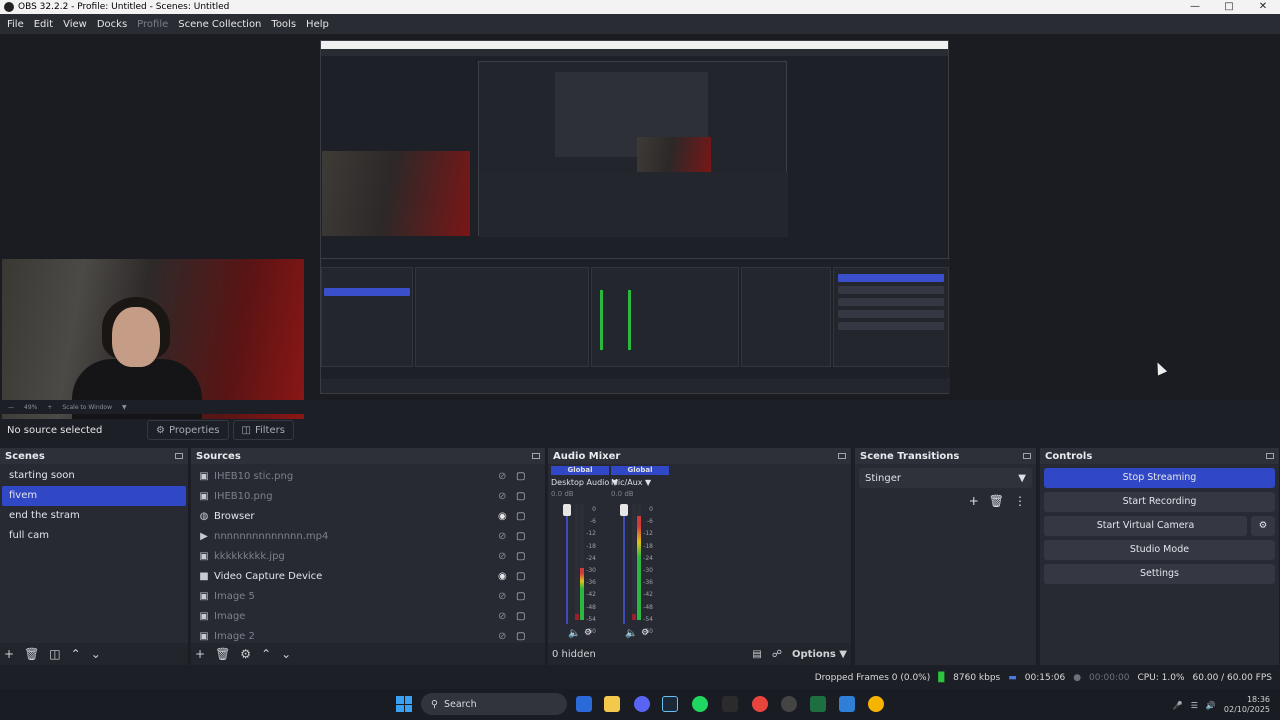 The image size is (1280, 720). Describe the element at coordinates (368, 616) in the screenshot. I see `source-item: ▣ Image ⊘ ▢` at that location.